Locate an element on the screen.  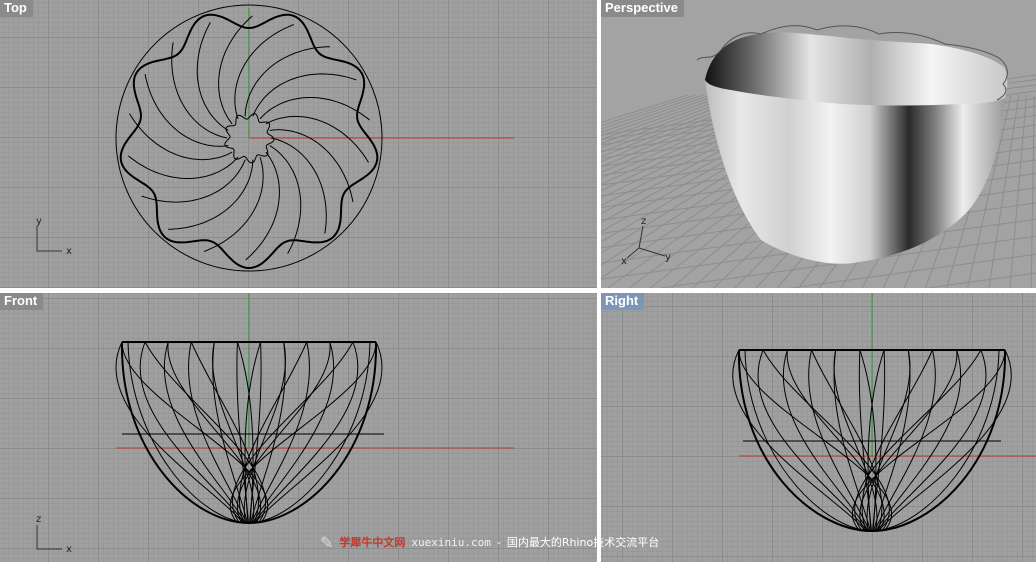
viewport-label-front: Front is located at coordinates (22, 301).